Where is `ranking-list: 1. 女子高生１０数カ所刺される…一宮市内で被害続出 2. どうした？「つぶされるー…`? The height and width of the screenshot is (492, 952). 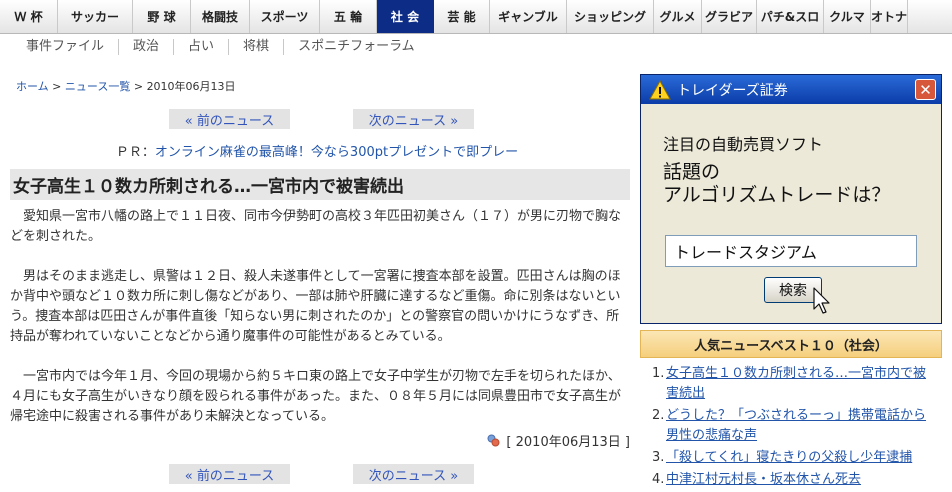
ranking-list: 1. 女子高生１０数カ所刺される…一宮市内で被害続出 2. どうした？「つぶされるー… is located at coordinates (791, 424).